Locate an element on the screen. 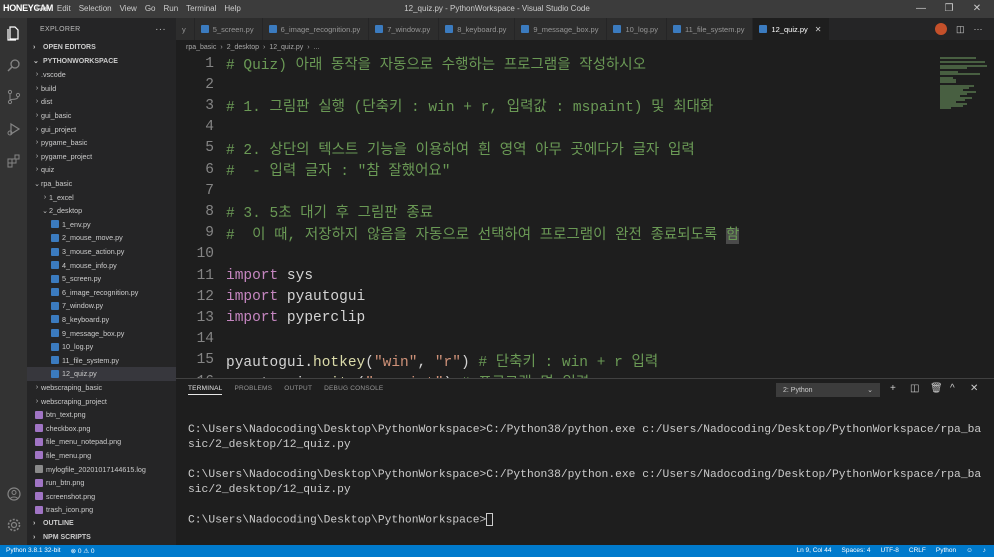 Image resolution: width=994 pixels, height=557 pixels. trash-icon: 🗑 is located at coordinates (936, 388).